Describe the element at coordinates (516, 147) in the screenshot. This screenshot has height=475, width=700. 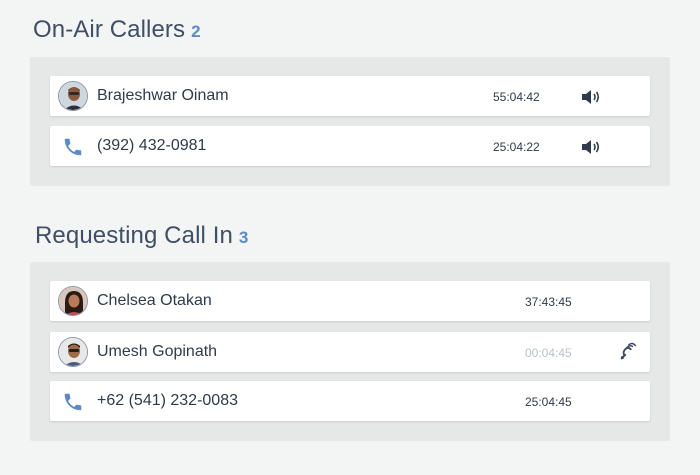
I see `call-duration: 25:04:22` at that location.